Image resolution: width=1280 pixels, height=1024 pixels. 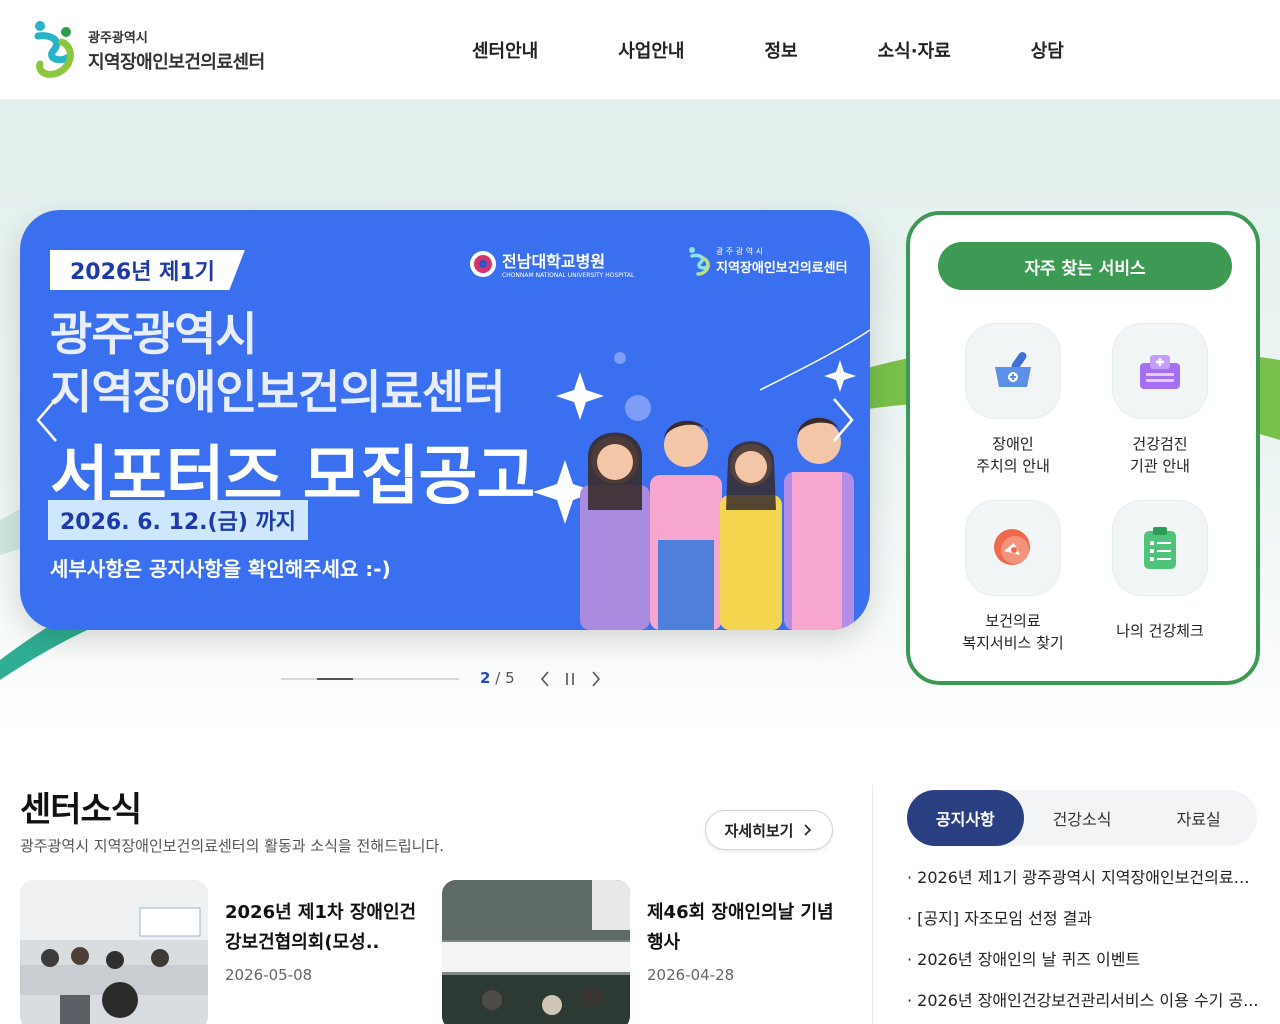 What do you see at coordinates (570, 679) in the screenshot?
I see `slider-pause-icon` at bounding box center [570, 679].